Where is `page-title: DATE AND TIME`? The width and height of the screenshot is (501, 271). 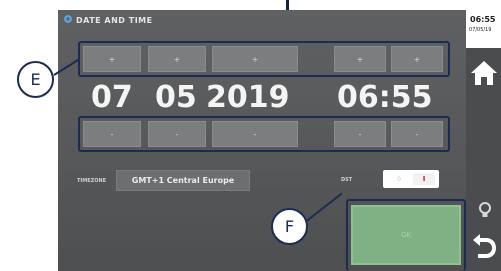 page-title: DATE AND TIME is located at coordinates (114, 20).